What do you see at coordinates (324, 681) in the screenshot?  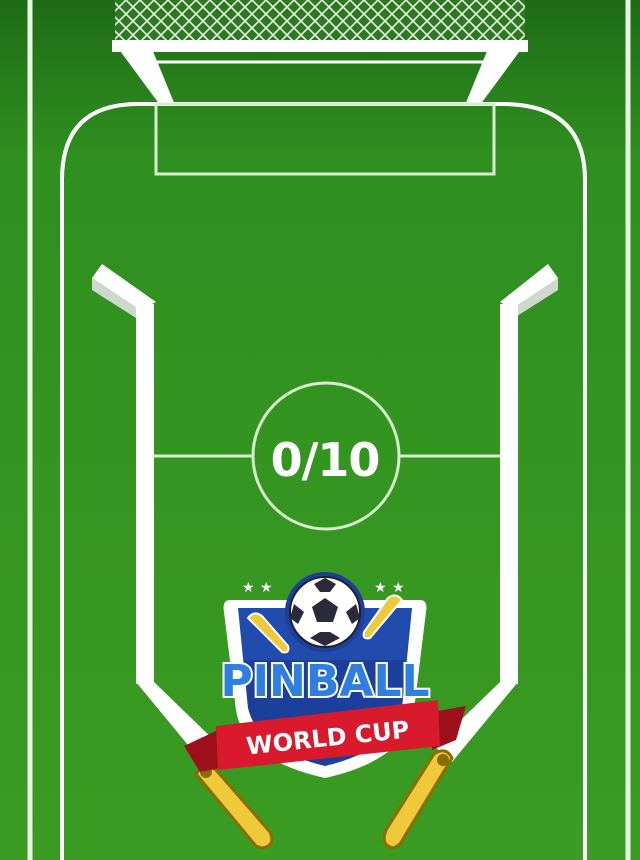 I see `logo-title: PINBALL` at bounding box center [324, 681].